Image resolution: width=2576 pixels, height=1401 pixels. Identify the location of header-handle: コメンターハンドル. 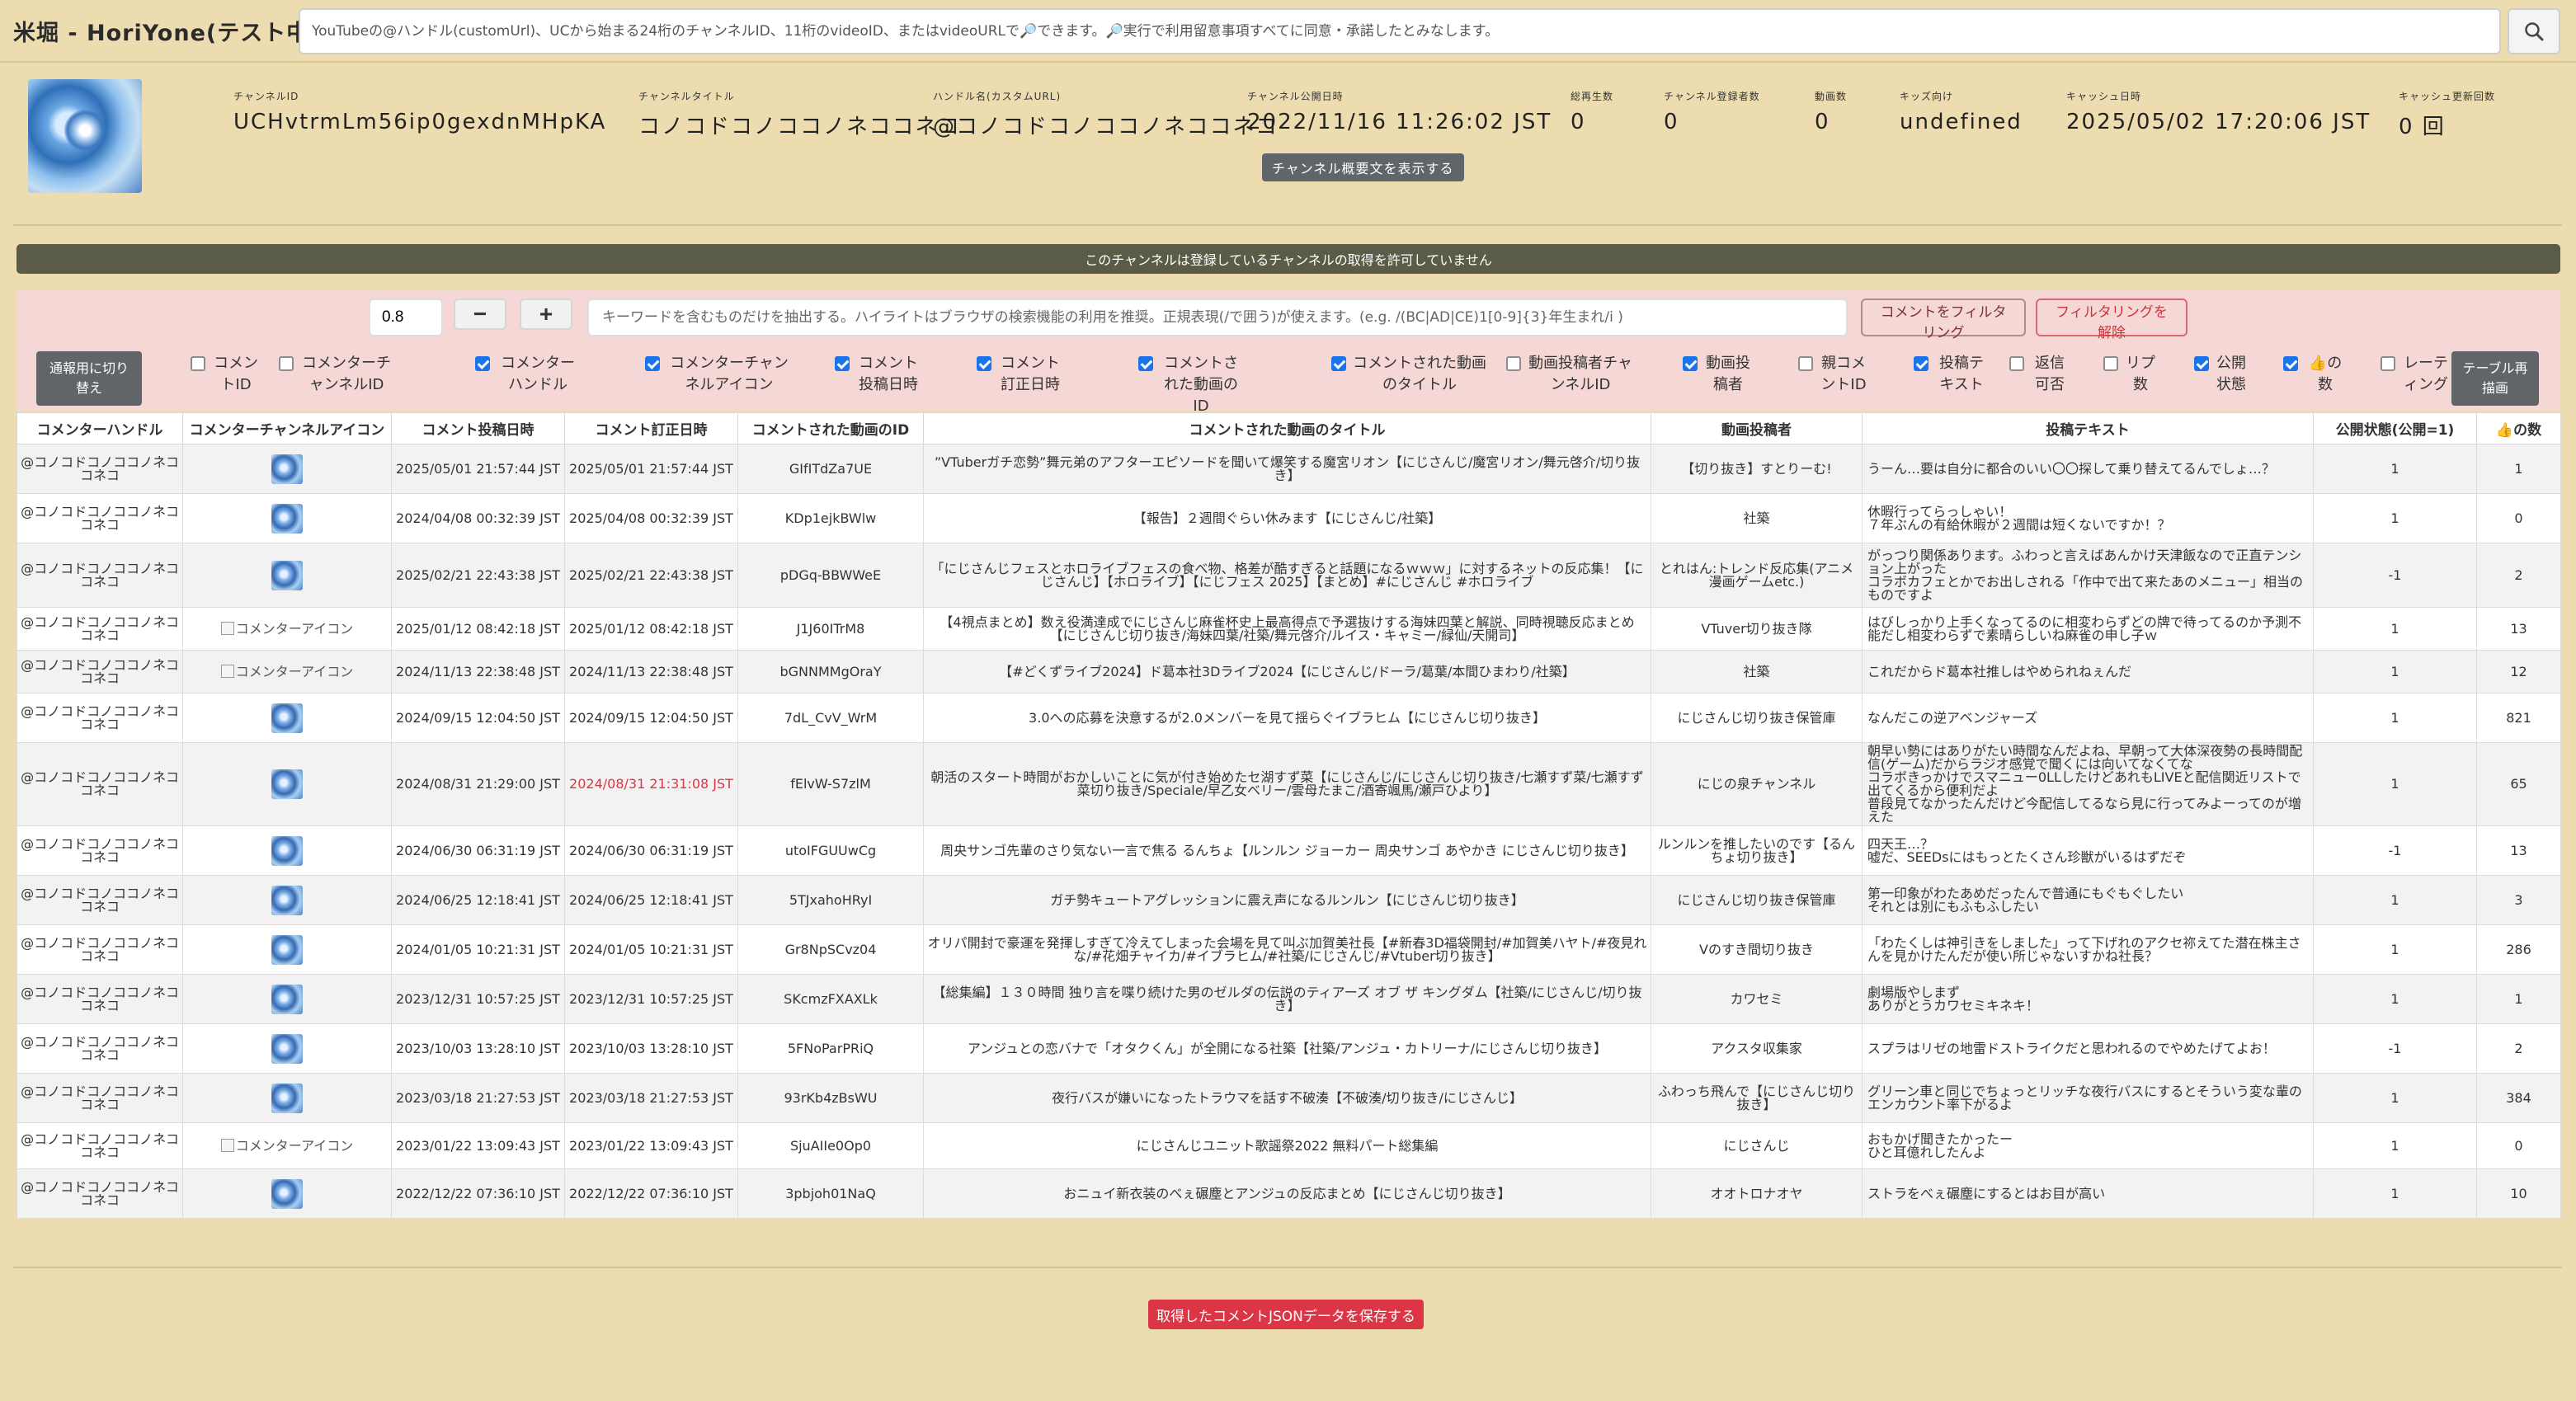
(99, 428).